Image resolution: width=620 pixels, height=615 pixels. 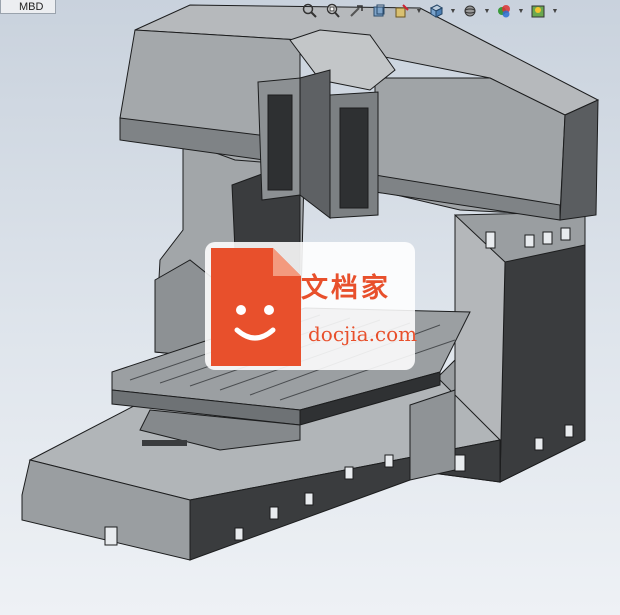 What do you see at coordinates (310, 11) in the screenshot?
I see `zoom-to-fit-icon` at bounding box center [310, 11].